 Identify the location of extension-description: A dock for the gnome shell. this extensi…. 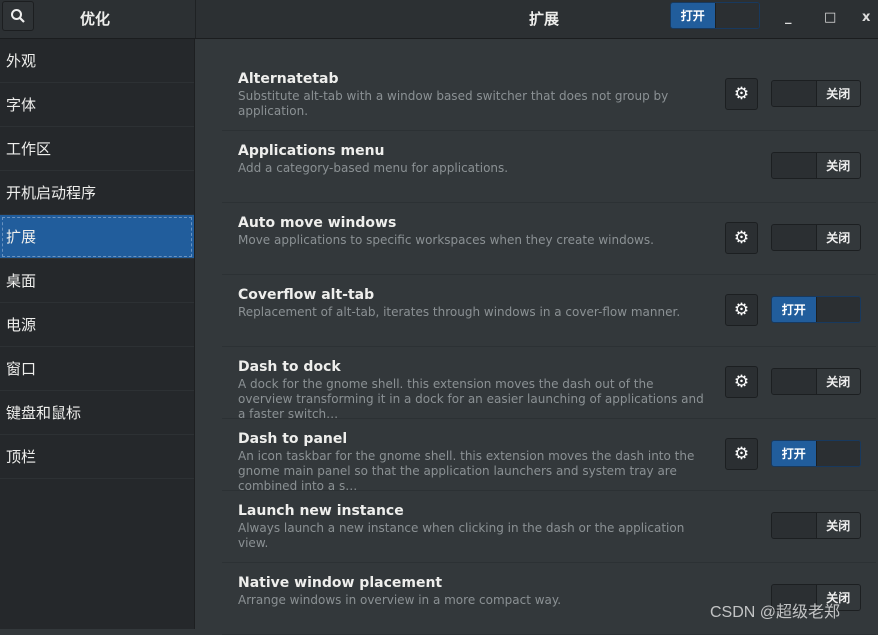
(471, 399).